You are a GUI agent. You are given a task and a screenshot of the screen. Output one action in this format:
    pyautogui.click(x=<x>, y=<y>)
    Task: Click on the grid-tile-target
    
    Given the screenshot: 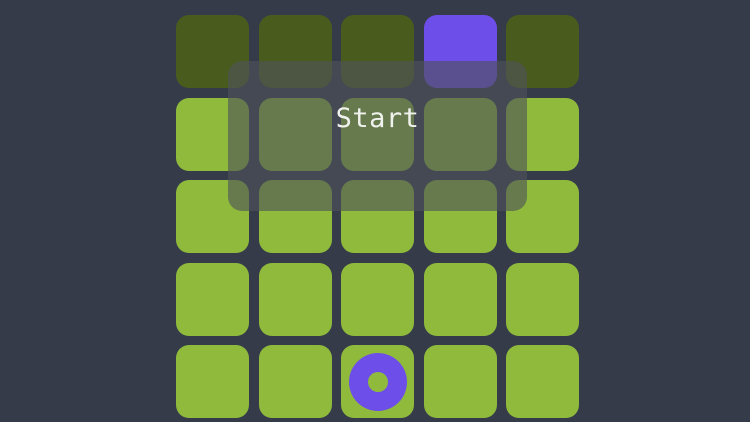 What is the action you would take?
    pyautogui.click(x=377, y=381)
    